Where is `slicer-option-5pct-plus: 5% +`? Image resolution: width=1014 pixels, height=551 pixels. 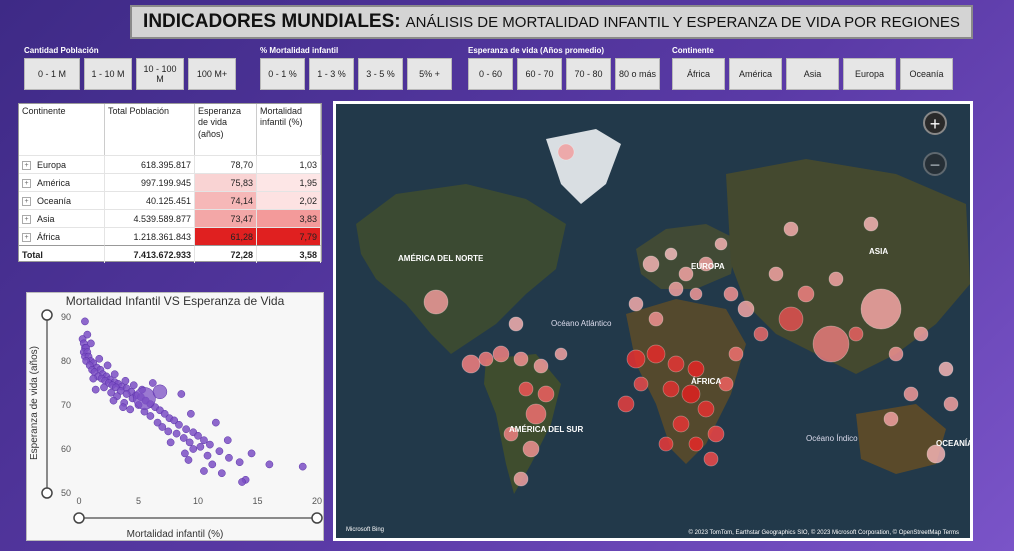
slicer-option-5pct-plus: 5% + is located at coordinates (429, 74).